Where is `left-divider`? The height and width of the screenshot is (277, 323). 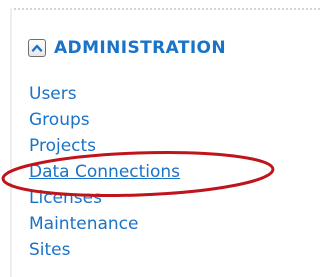
left-divider is located at coordinates (11, 142).